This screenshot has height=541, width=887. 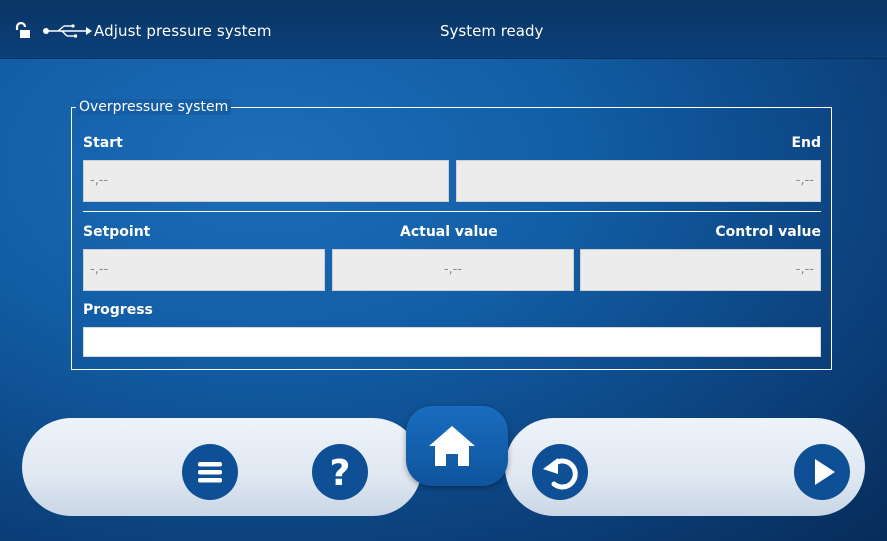 I want to click on home-icon, so click(x=452, y=446).